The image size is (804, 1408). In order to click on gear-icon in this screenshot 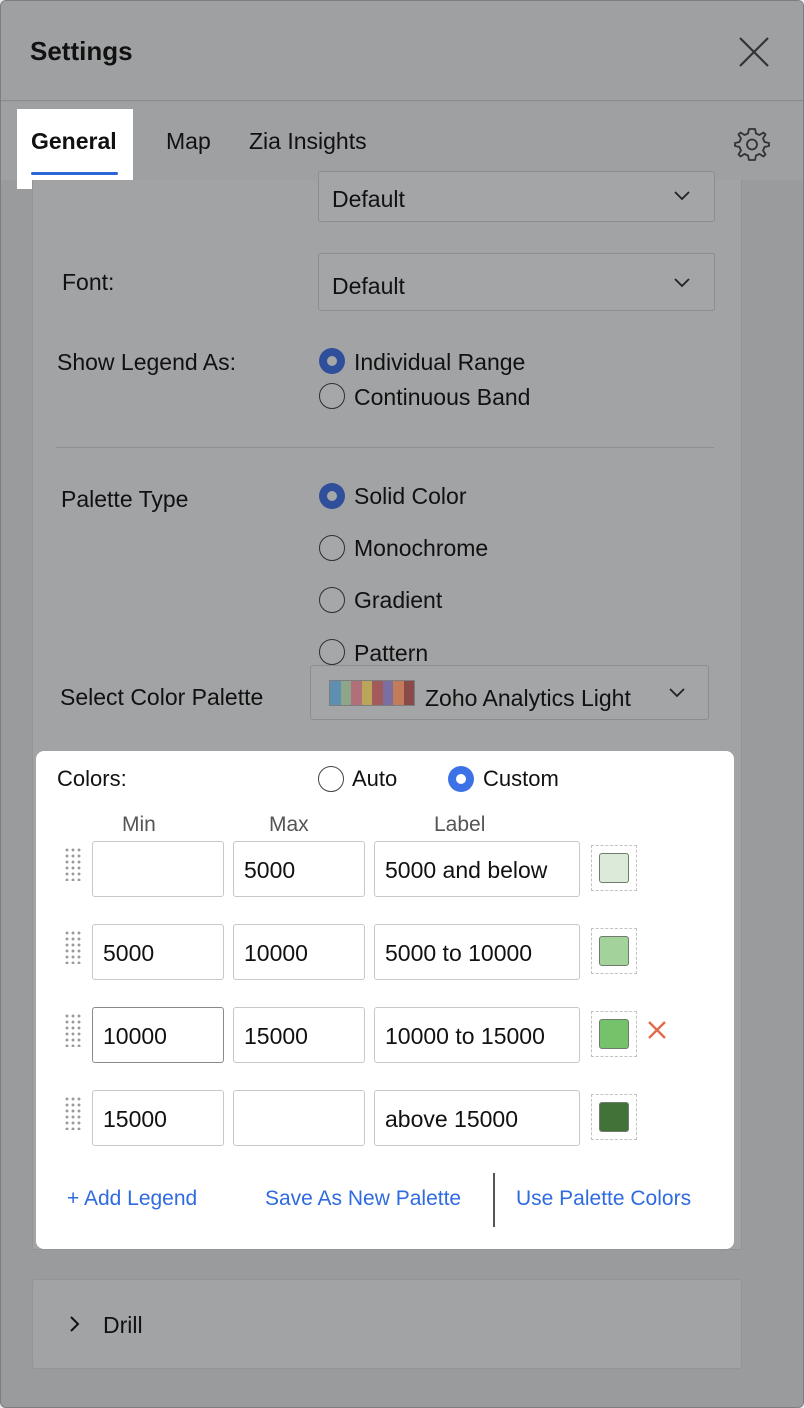, I will do `click(752, 144)`.